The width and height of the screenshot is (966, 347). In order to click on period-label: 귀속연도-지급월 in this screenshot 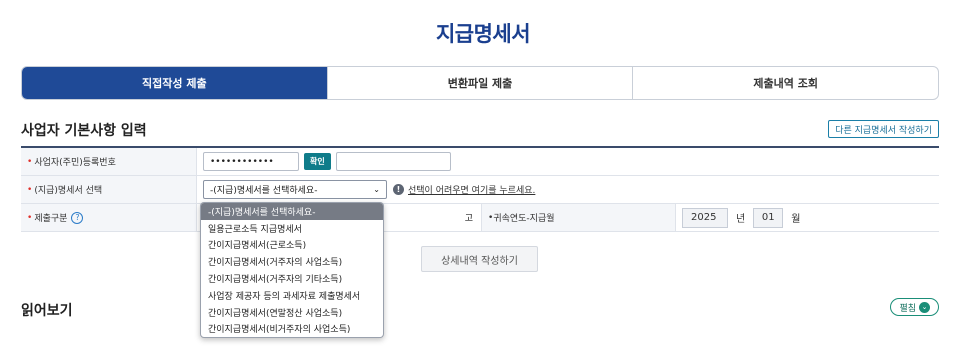, I will do `click(524, 219)`.